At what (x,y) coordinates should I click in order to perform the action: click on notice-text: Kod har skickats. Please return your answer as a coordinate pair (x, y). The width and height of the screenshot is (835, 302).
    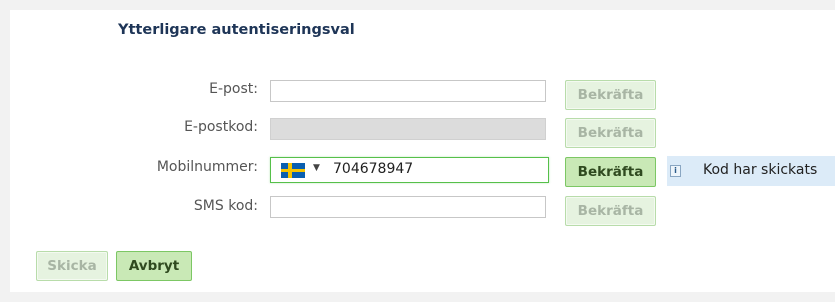
    Looking at the image, I should click on (760, 170).